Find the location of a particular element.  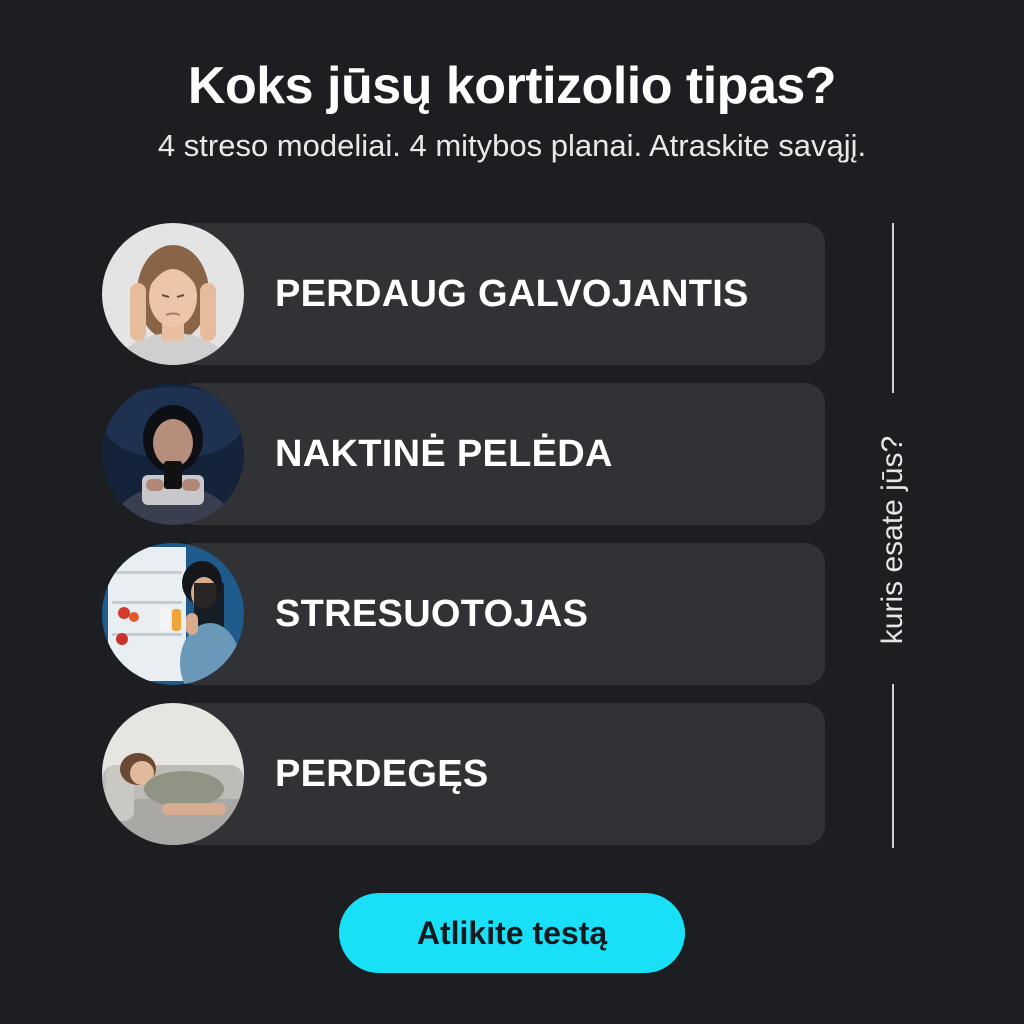

woman-holding-head-photo is located at coordinates (173, 294).